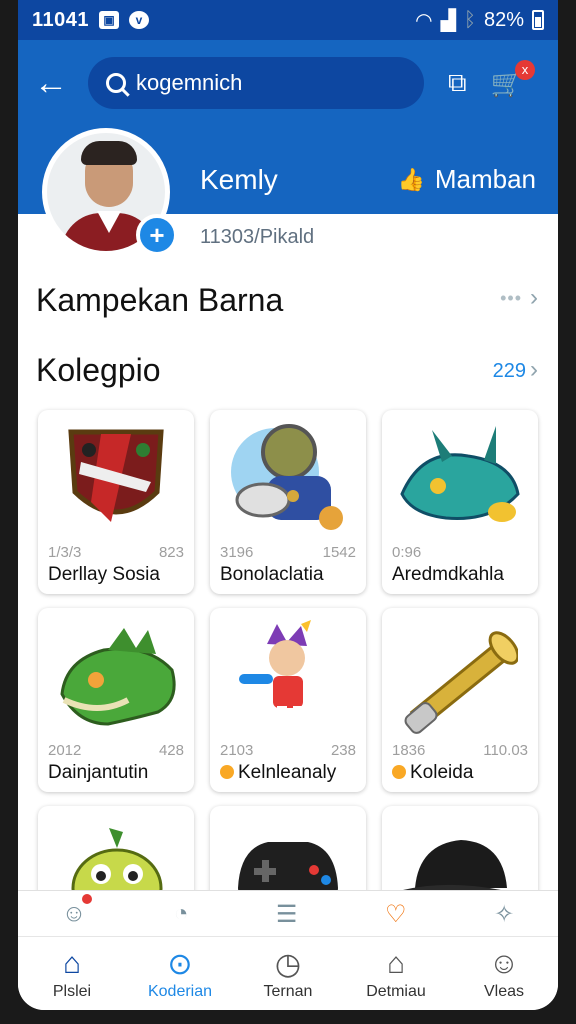  Describe the element at coordinates (288, 991) in the screenshot. I see `nav-label: Ternan` at that location.